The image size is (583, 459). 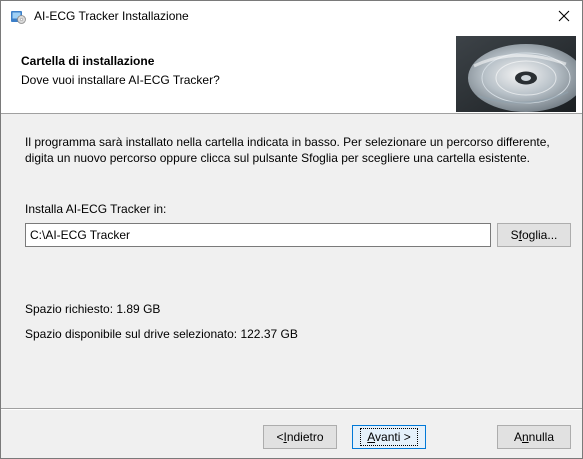 What do you see at coordinates (393, 437) in the screenshot?
I see `next-label-post: vanti >` at bounding box center [393, 437].